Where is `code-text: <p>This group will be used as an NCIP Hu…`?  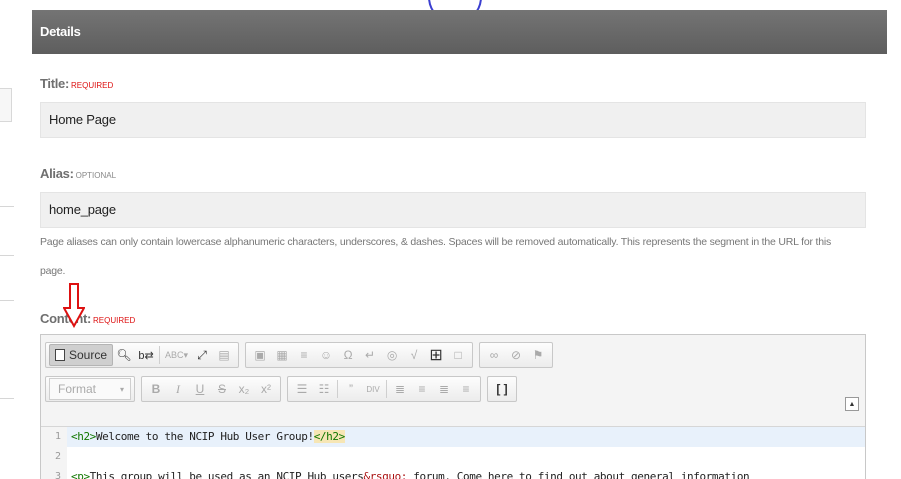
code-text: <p>This group will be used as an NCIP Hu… is located at coordinates (408, 473).